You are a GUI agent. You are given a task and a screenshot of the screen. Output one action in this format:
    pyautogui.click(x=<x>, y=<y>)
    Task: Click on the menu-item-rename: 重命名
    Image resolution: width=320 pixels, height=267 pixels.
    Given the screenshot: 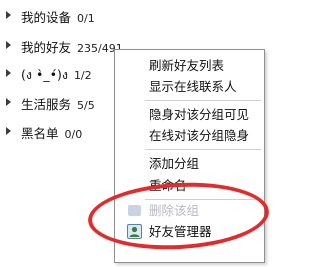 What is the action you would take?
    pyautogui.click(x=193, y=185)
    